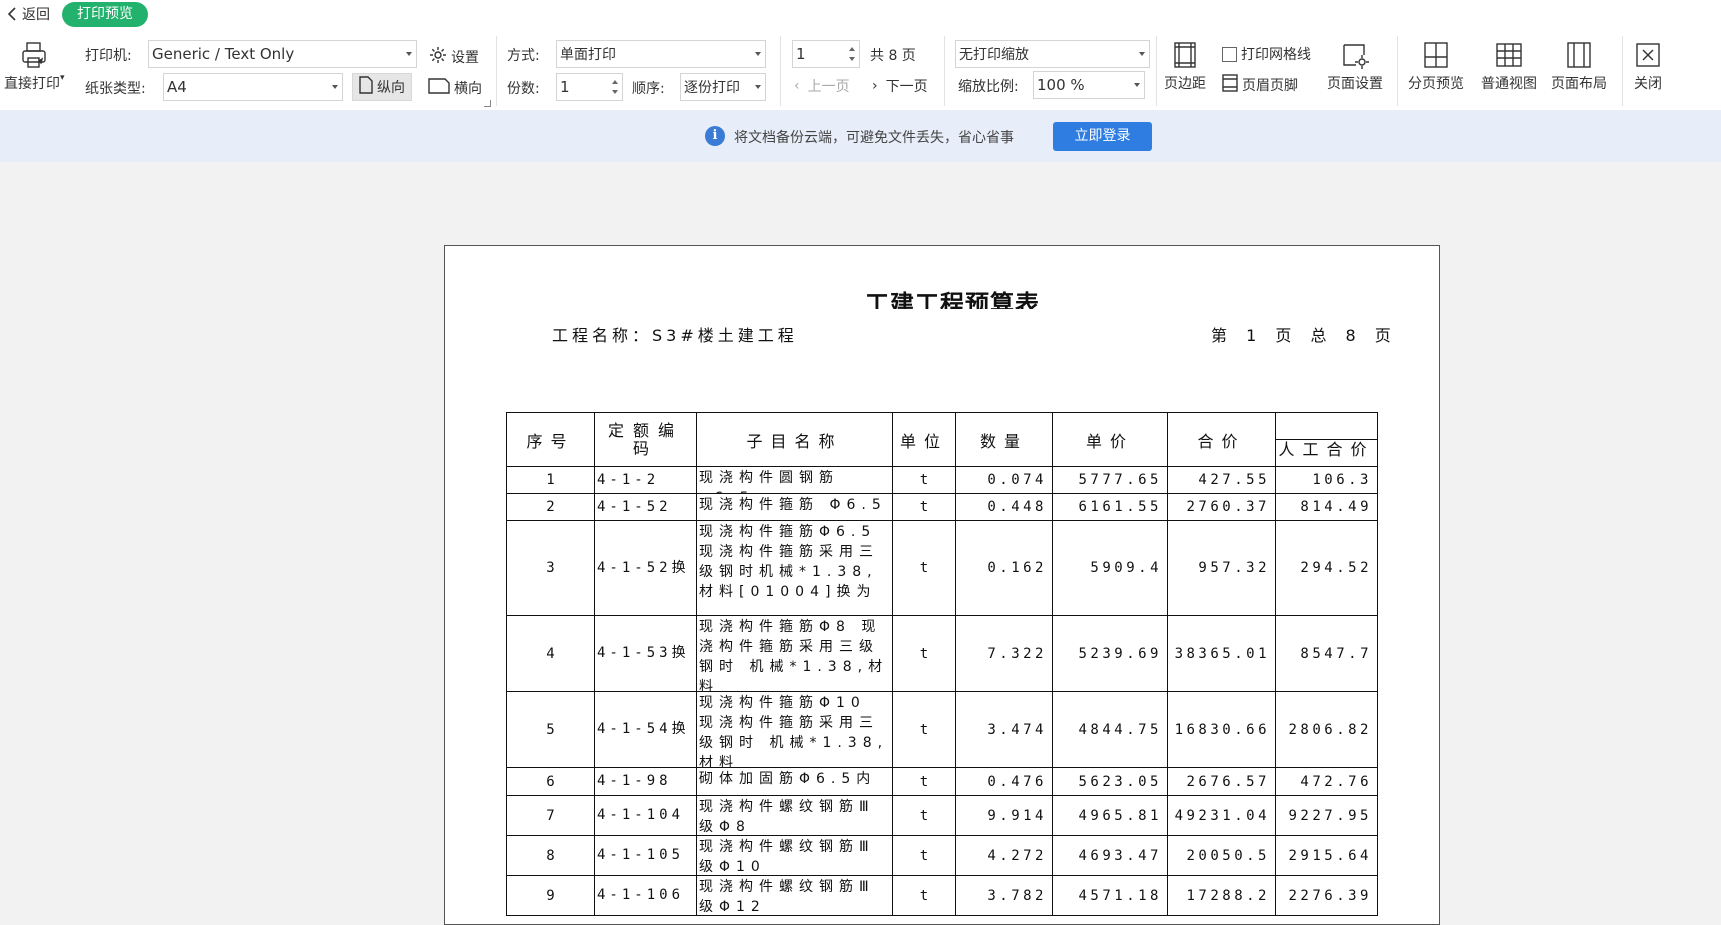  I want to click on header-code: 定额编码, so click(645, 439).